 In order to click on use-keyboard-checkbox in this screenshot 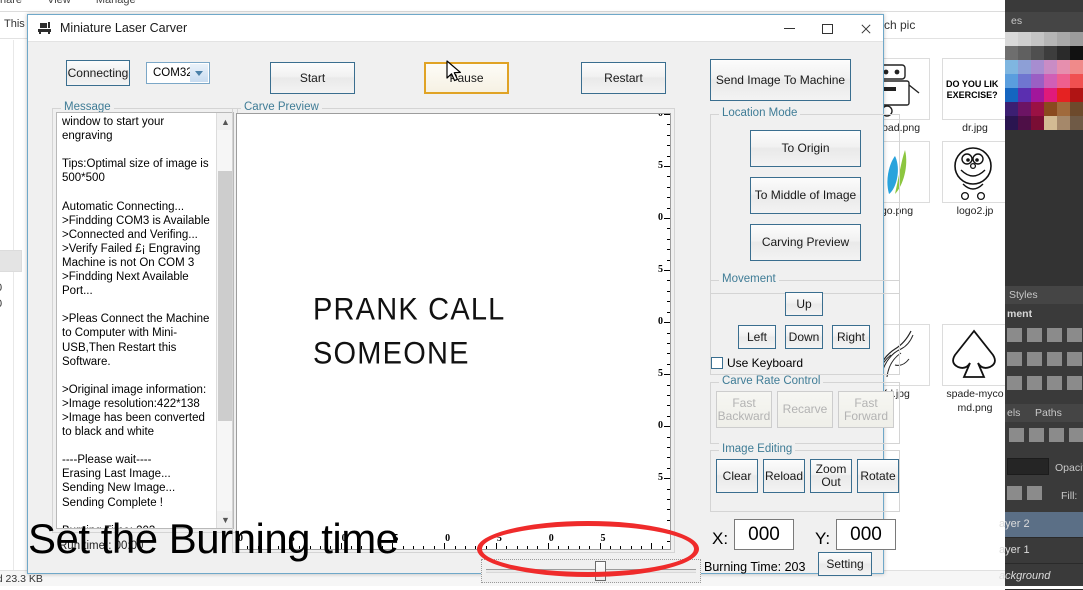, I will do `click(717, 363)`.